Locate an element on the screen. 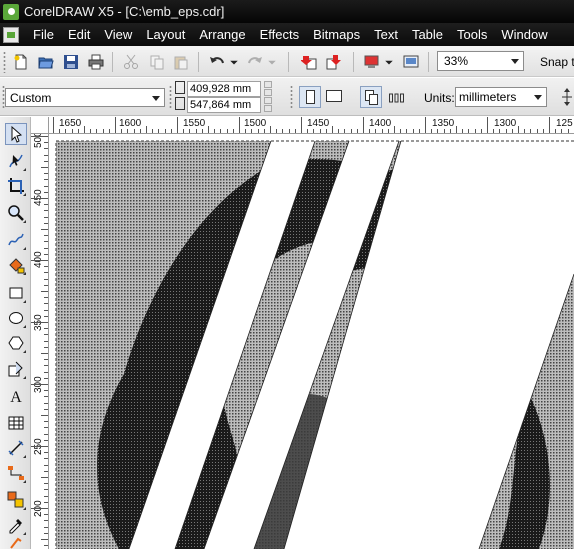  copy-icon is located at coordinates (157, 62).